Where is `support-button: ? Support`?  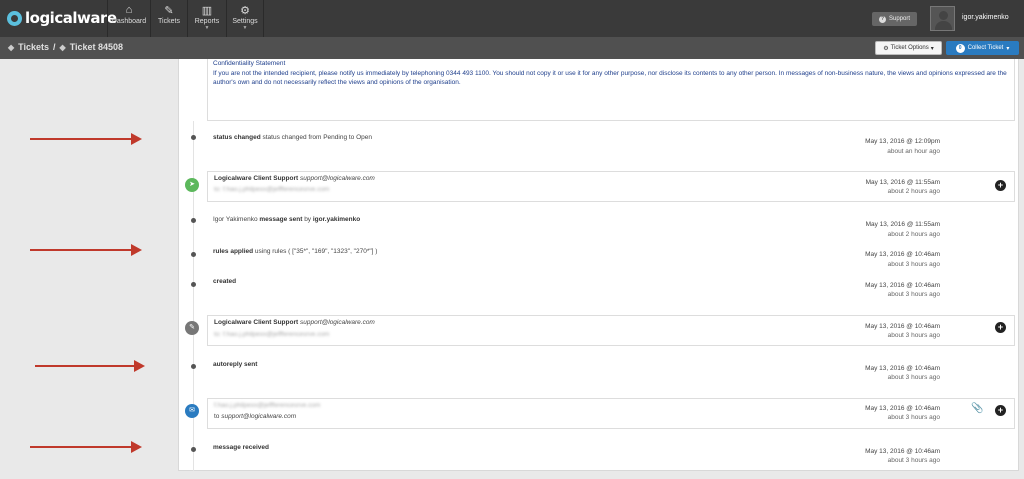 support-button: ? Support is located at coordinates (894, 19).